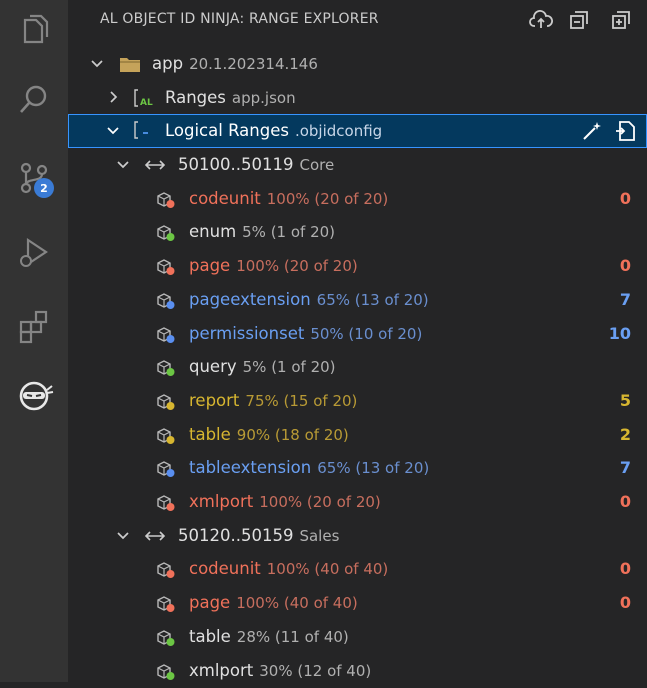  What do you see at coordinates (130, 65) in the screenshot?
I see `folder-icon` at bounding box center [130, 65].